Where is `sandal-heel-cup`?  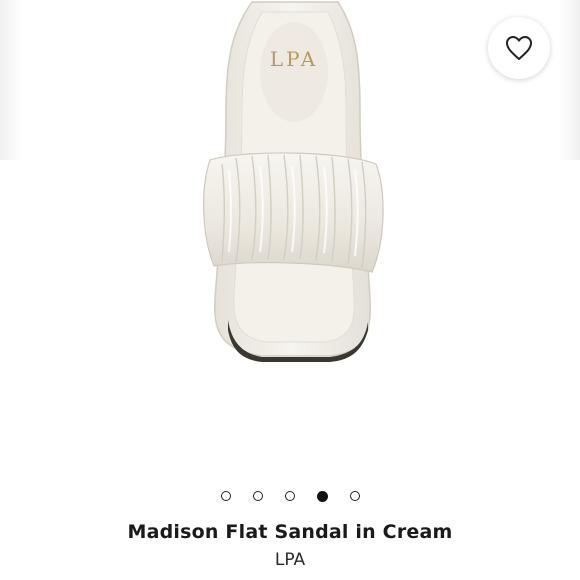 sandal-heel-cup is located at coordinates (294, 72).